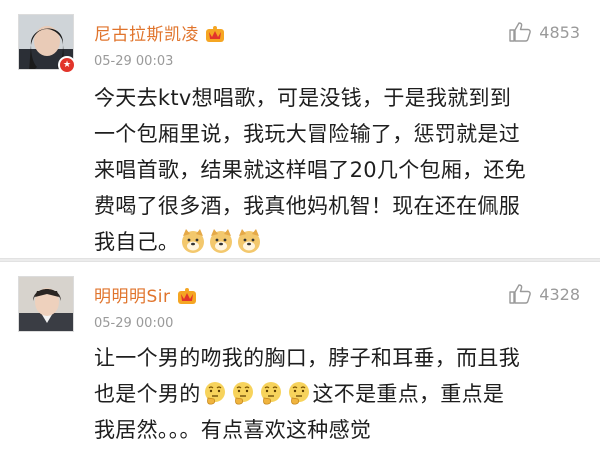 This screenshot has width=600, height=462. I want to click on username: 尼古拉斯凯凌, so click(159, 32).